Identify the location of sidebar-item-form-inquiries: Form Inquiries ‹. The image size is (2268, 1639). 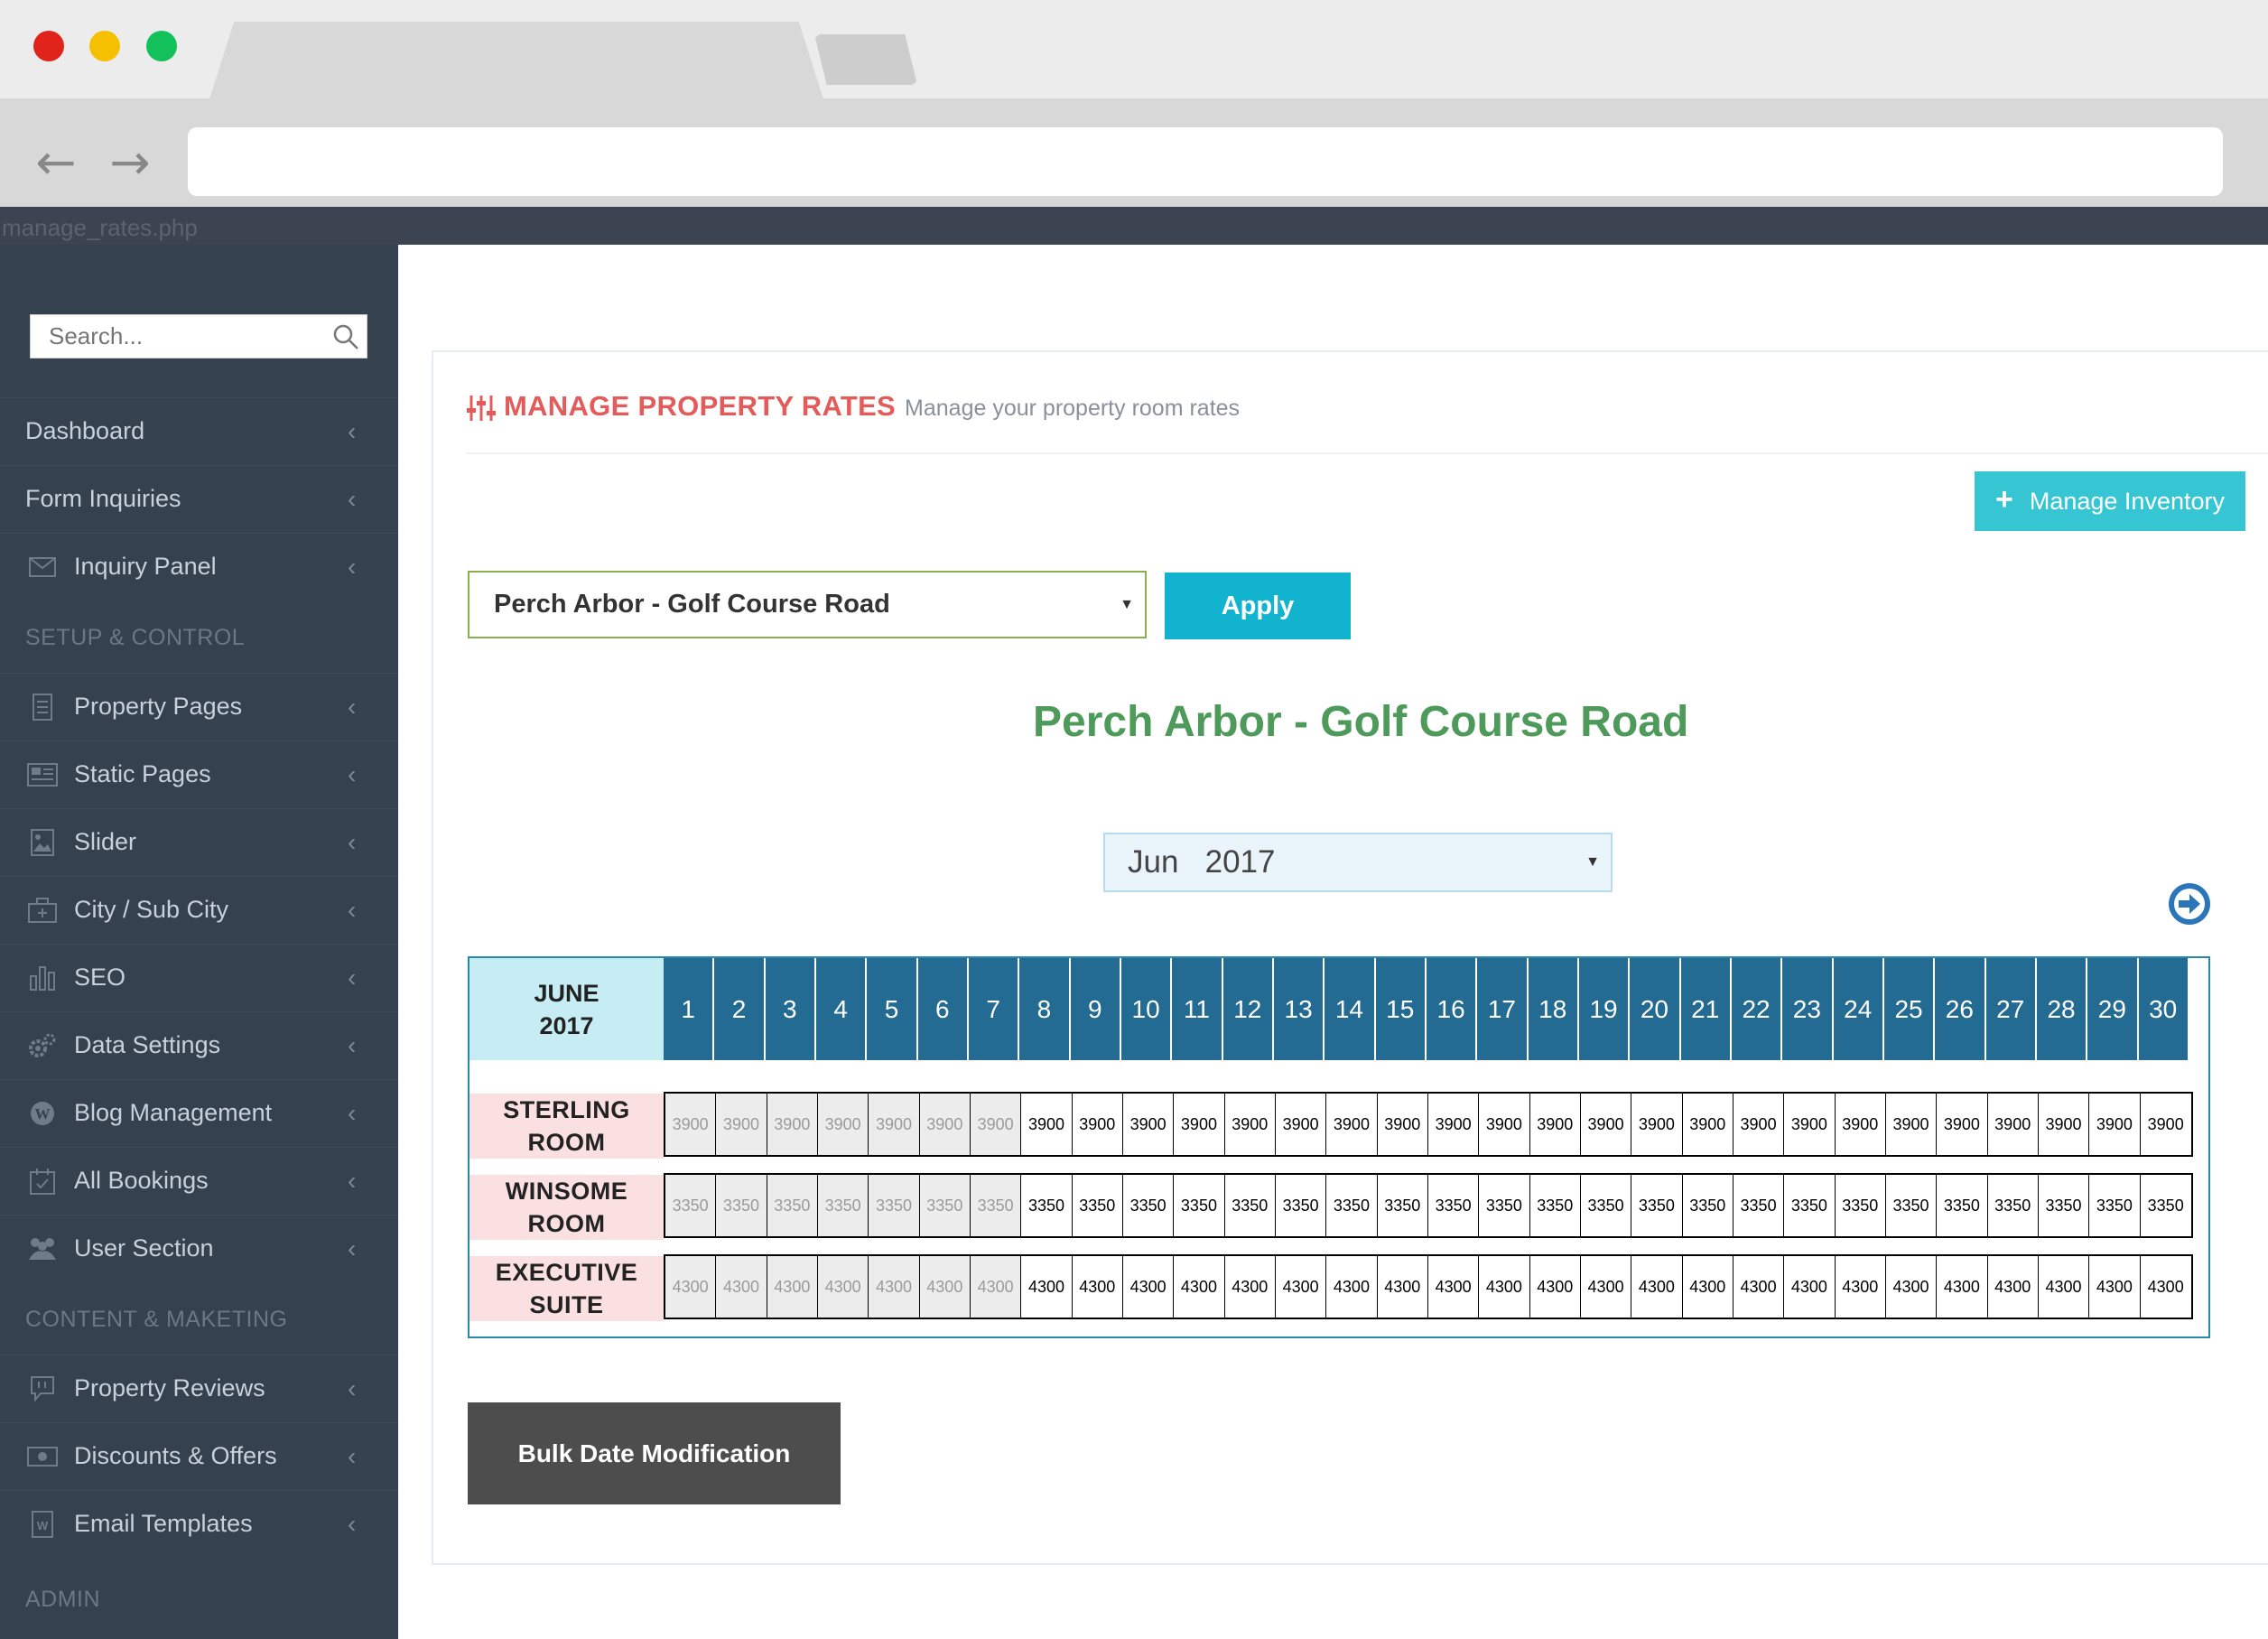
(199, 498).